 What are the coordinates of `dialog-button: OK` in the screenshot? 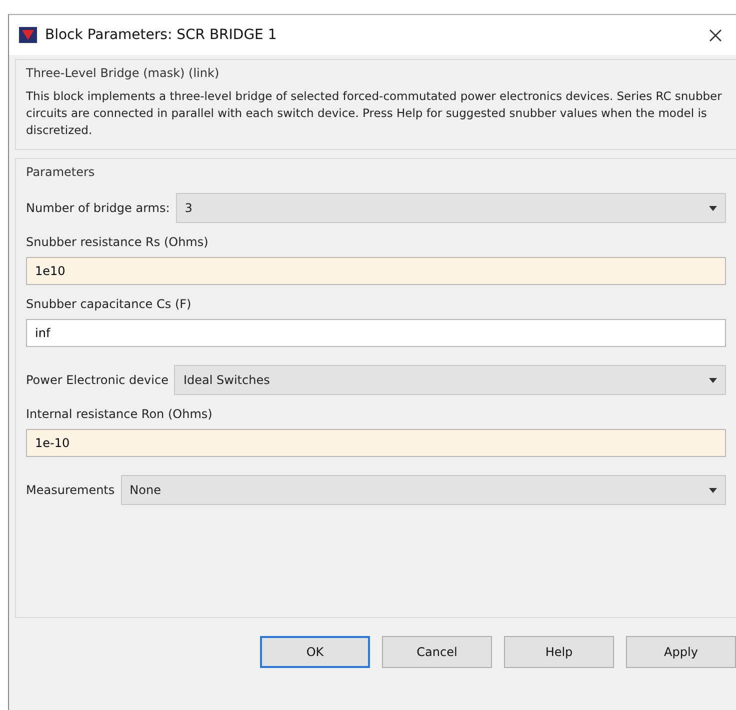 It's located at (315, 652).